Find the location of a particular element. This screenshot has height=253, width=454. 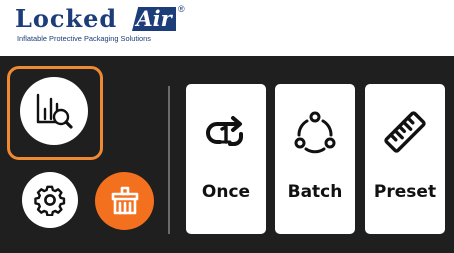

basket-icon is located at coordinates (124, 200).